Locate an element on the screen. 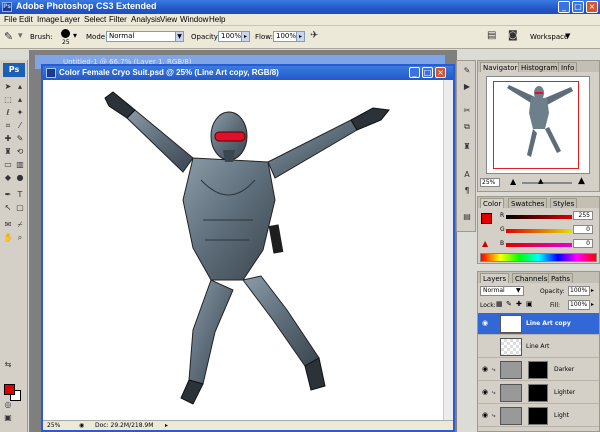 The image size is (600, 432). fill-arrow-icon: ▸ is located at coordinates (592, 304).